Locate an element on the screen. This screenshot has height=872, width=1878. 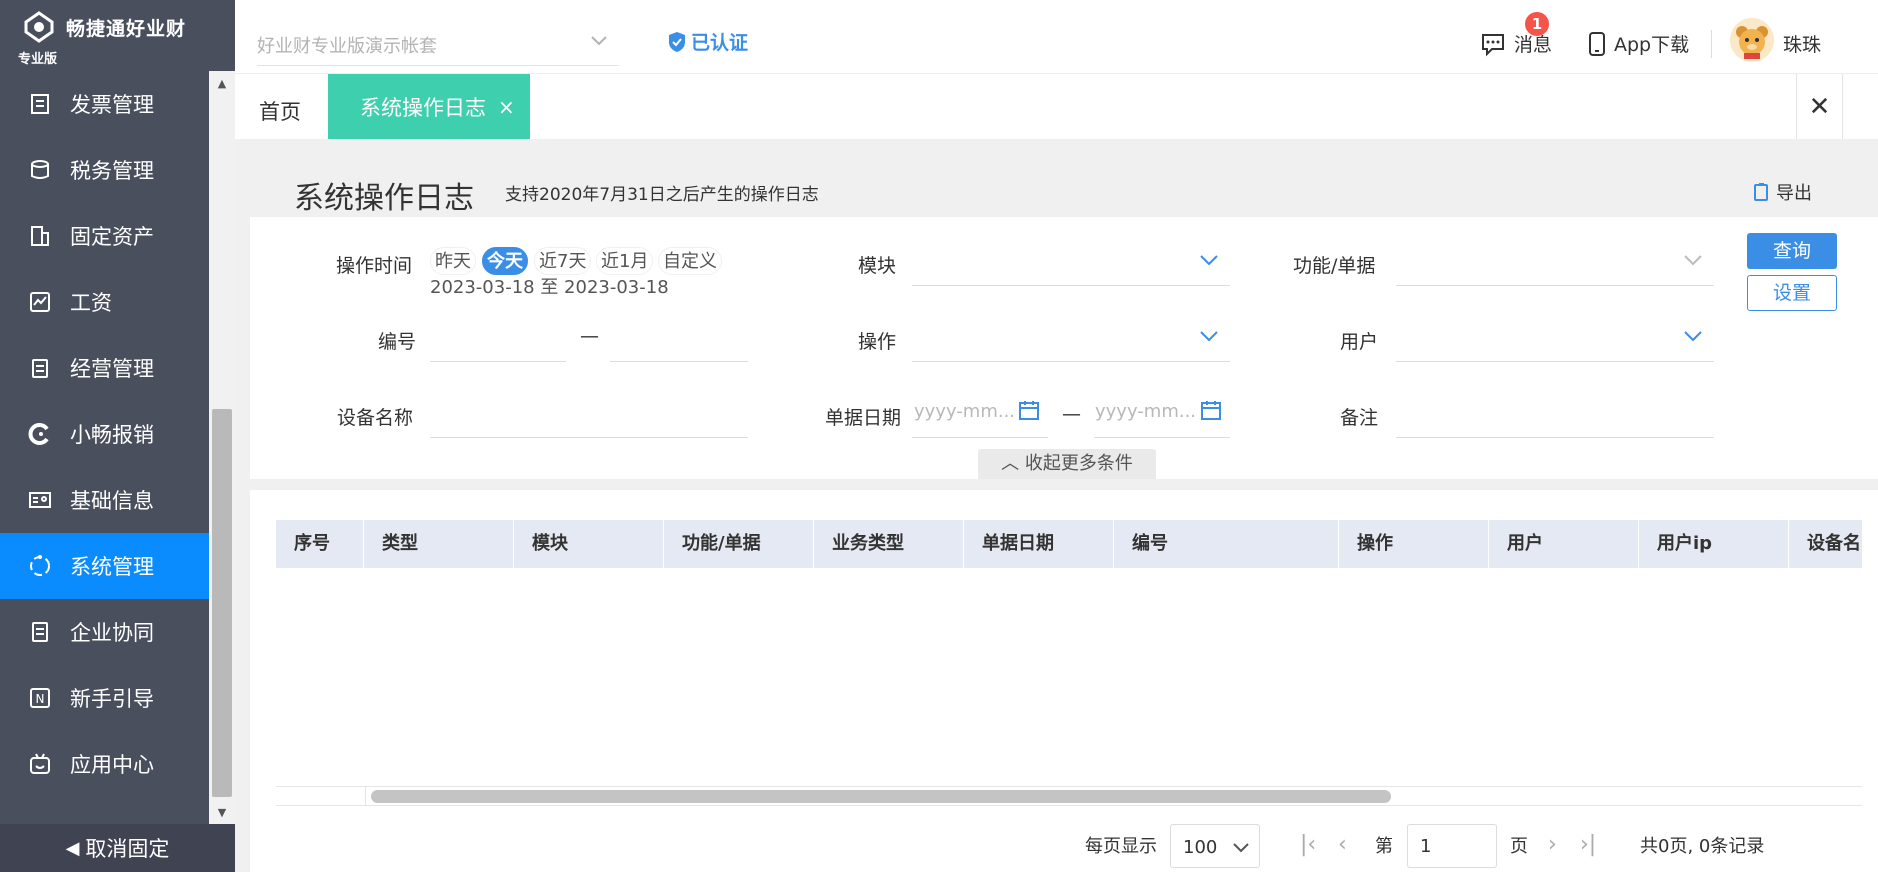
sidebar-item-guide: N 新手引导 is located at coordinates (104, 698).